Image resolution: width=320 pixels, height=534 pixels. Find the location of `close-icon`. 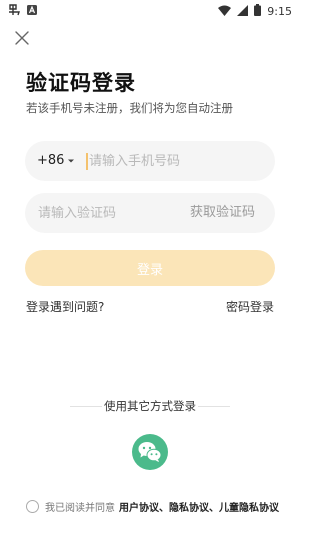

close-icon is located at coordinates (22, 38).